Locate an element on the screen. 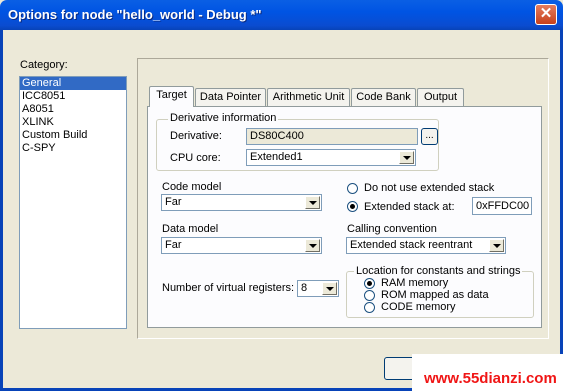 This screenshot has width=563, height=391. derivative-label: Derivative: is located at coordinates (196, 136).